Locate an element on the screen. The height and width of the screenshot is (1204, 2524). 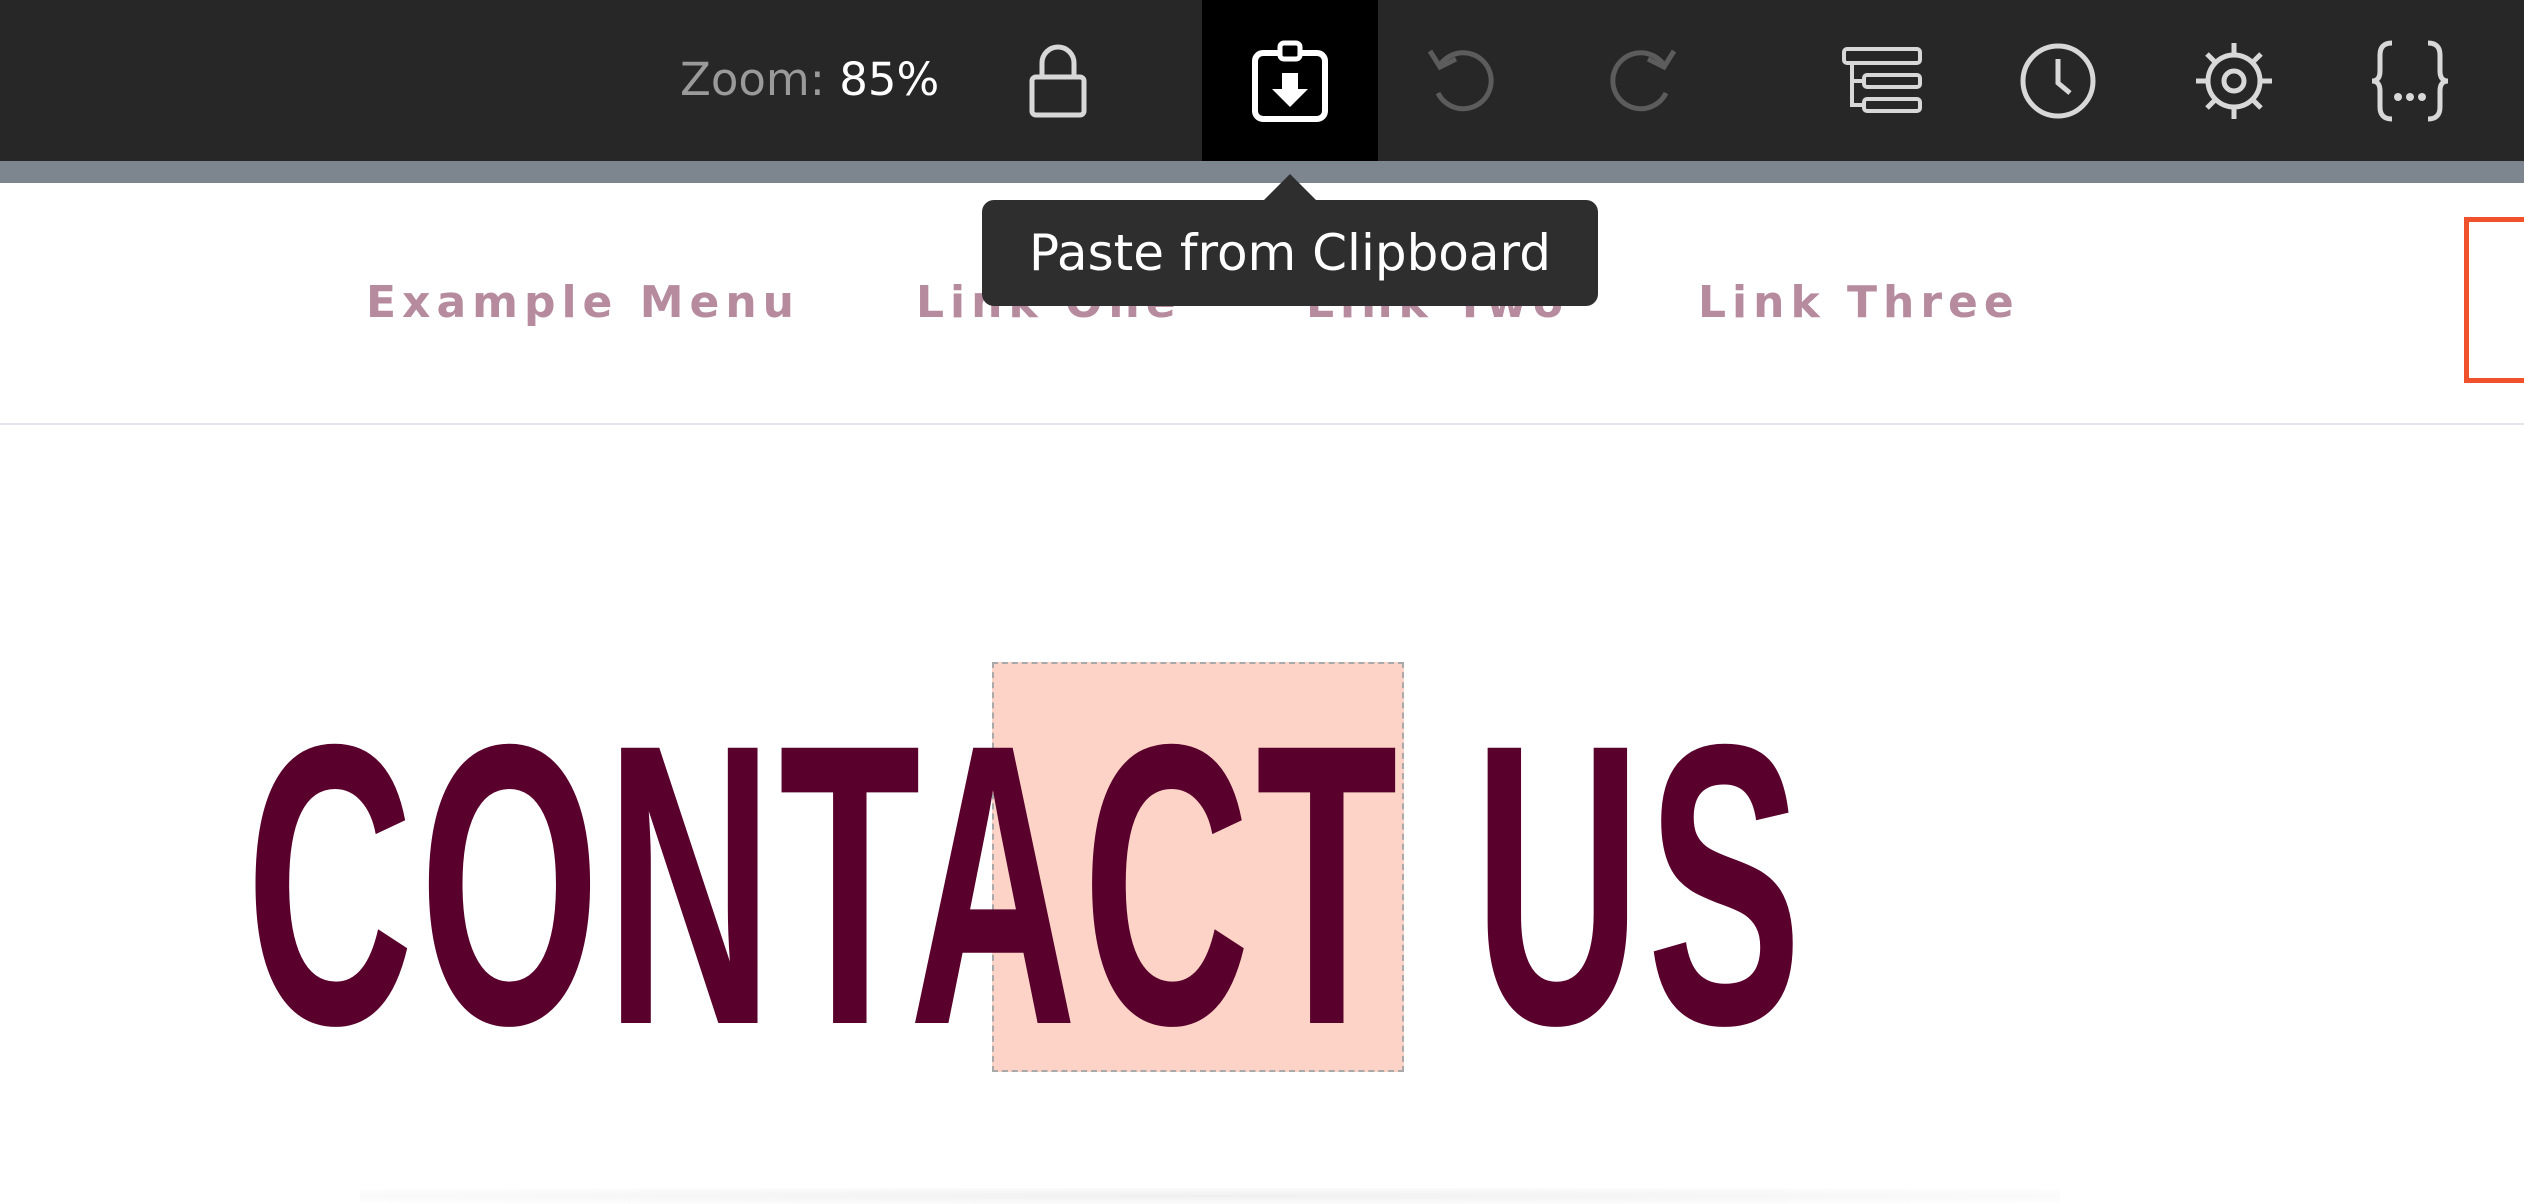
navigator-button is located at coordinates (1882, 80).